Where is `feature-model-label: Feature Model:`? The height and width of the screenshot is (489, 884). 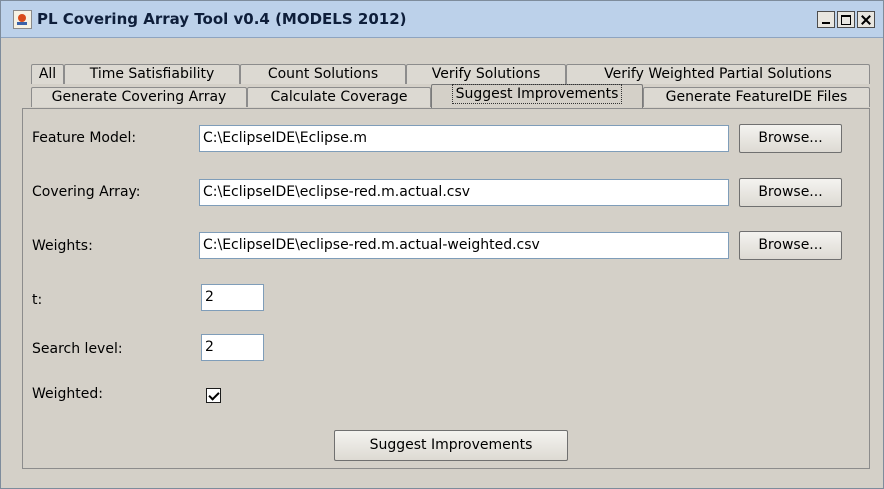 feature-model-label: Feature Model: is located at coordinates (84, 138).